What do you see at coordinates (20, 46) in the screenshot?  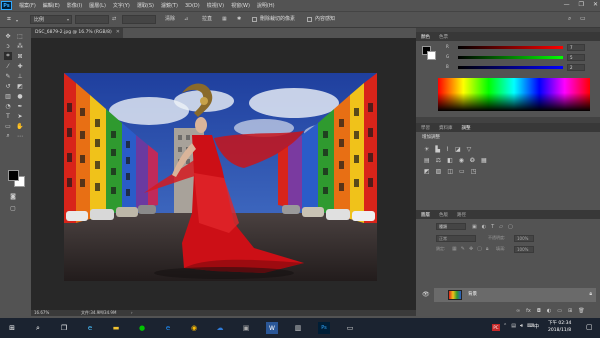 I see `quick-select-tool-icon: ⁂` at bounding box center [20, 46].